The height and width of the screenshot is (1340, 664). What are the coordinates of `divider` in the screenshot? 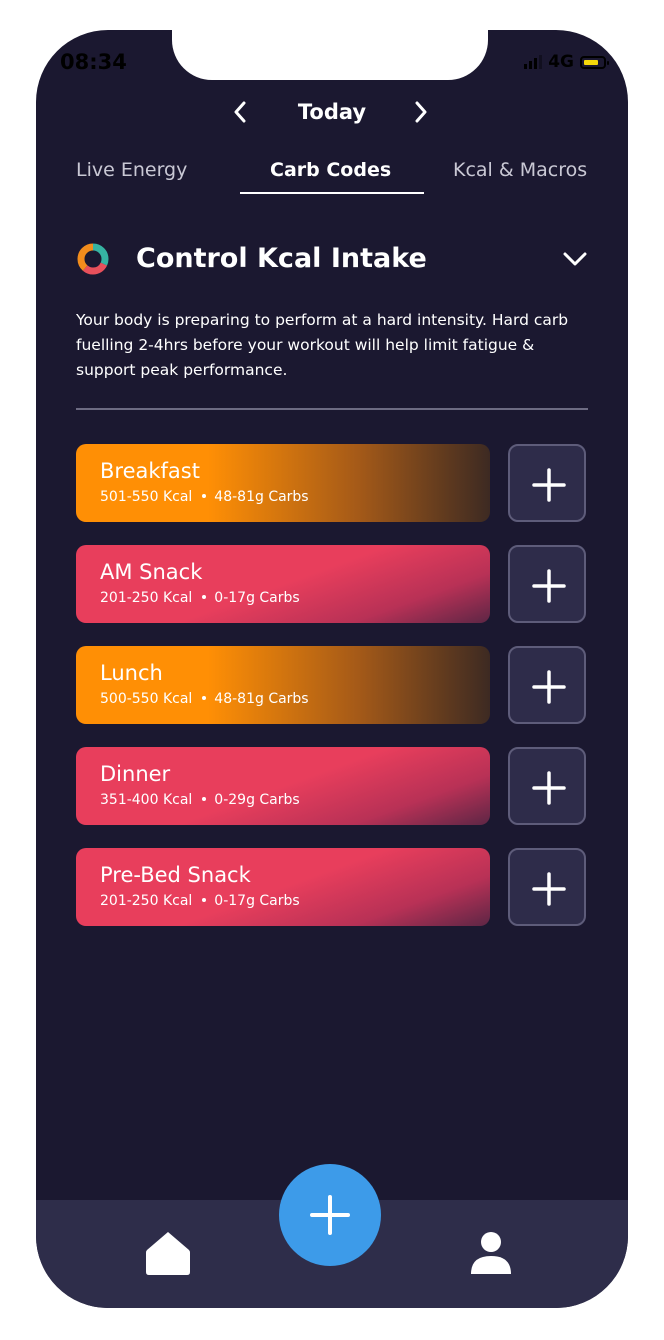 It's located at (332, 409).